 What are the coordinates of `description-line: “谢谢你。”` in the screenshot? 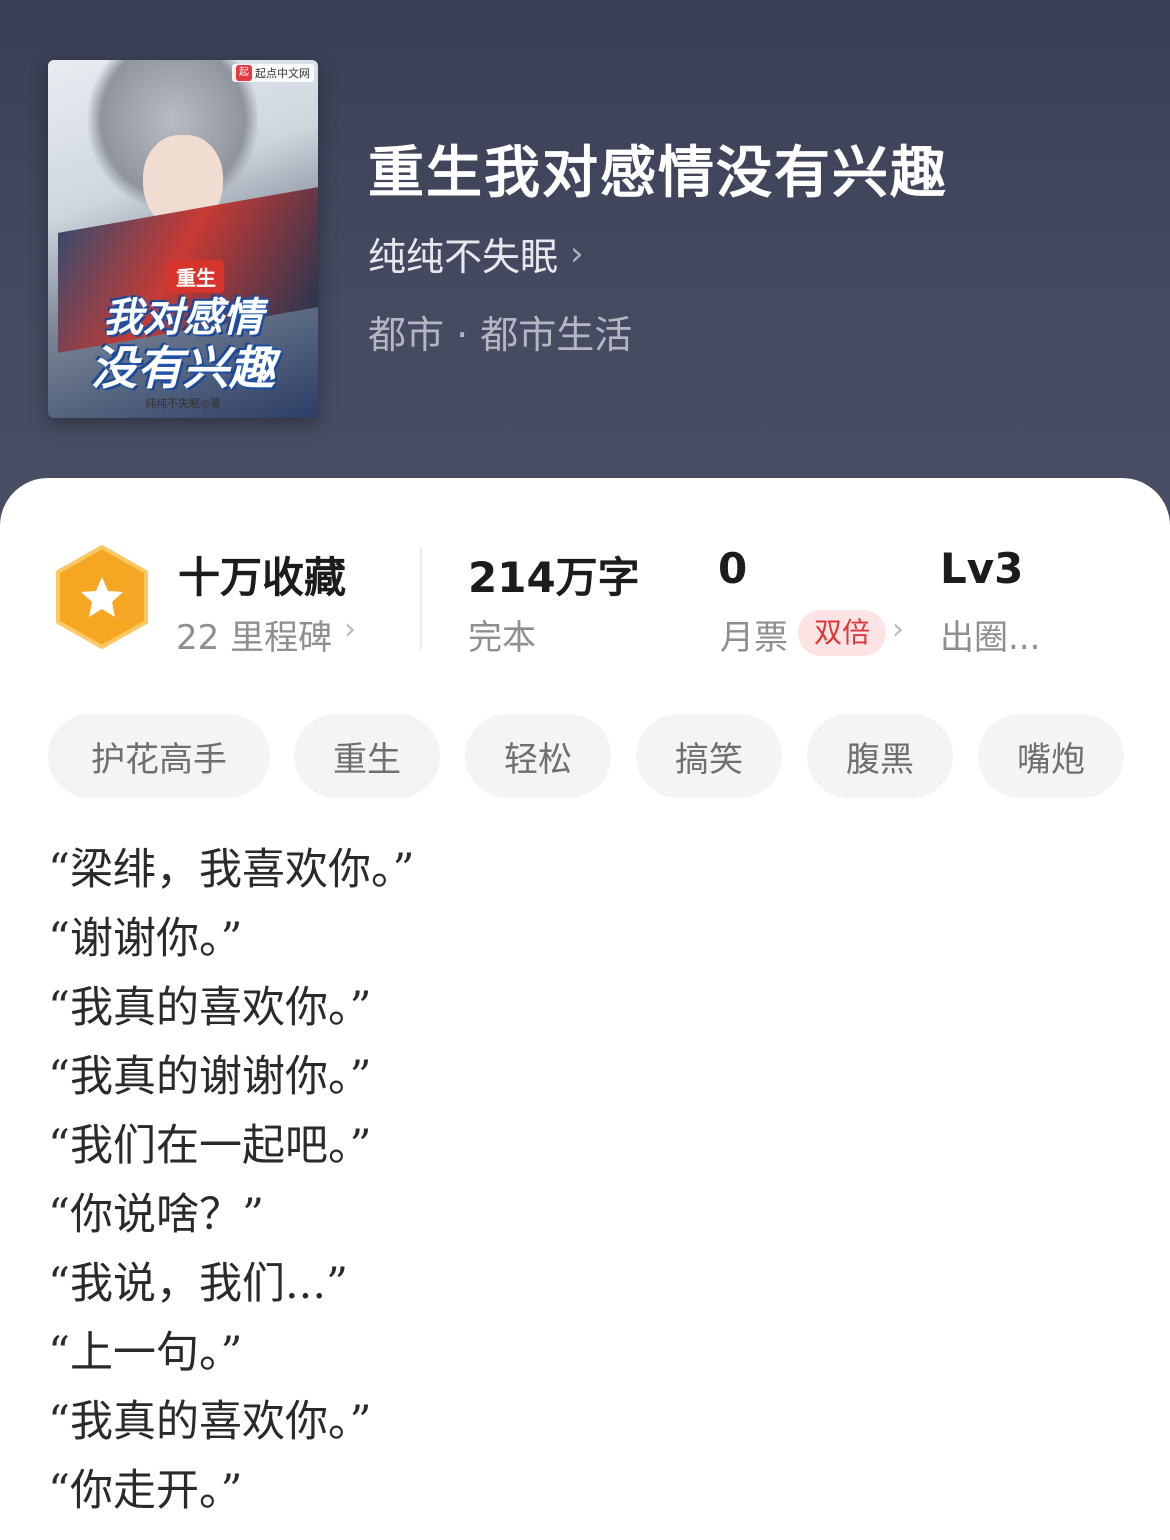 It's located at (145, 939).